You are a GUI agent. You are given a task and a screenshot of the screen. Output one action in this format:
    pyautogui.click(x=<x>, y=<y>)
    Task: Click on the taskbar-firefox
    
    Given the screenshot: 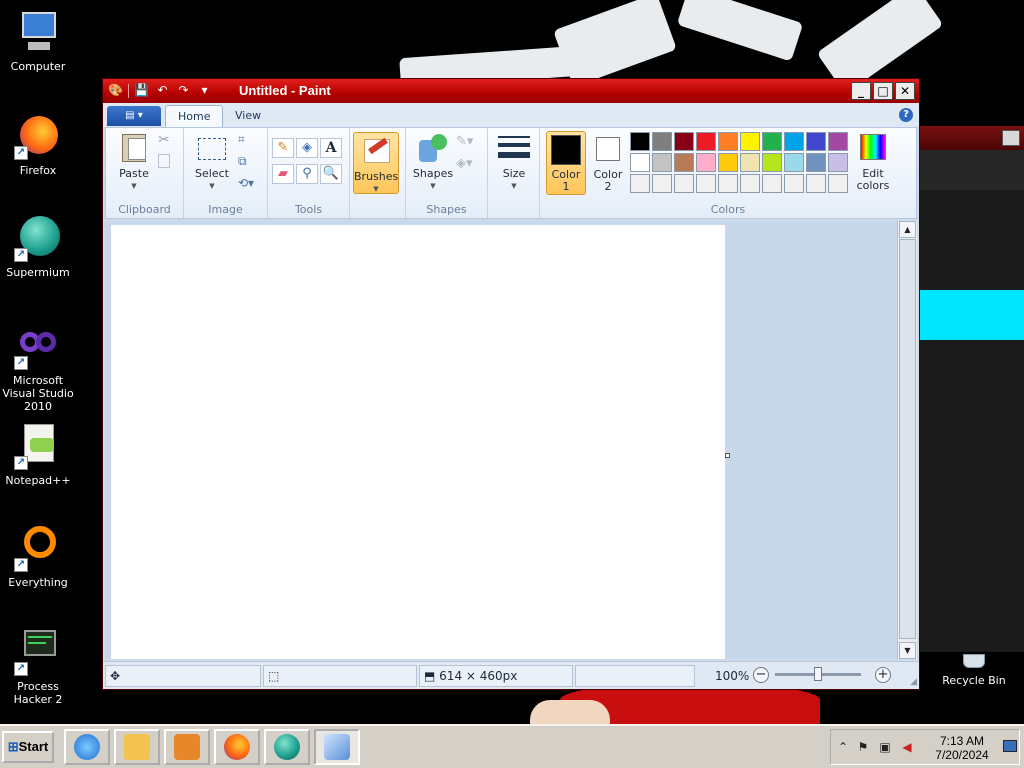 What is the action you would take?
    pyautogui.click(x=237, y=747)
    